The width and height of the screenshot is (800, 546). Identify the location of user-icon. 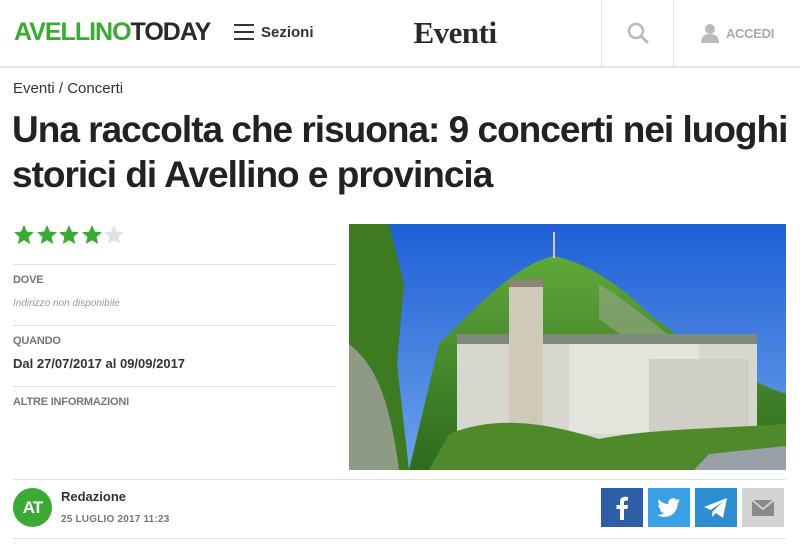
(709, 33).